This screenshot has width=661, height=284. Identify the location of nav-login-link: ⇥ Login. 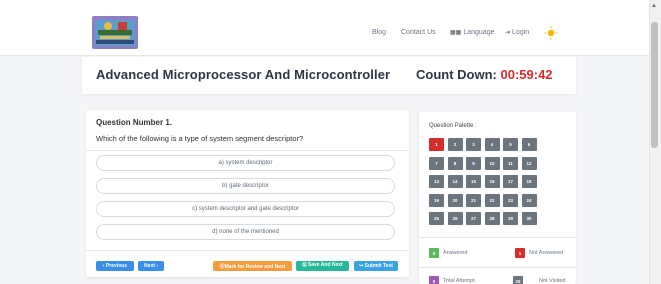
(517, 32).